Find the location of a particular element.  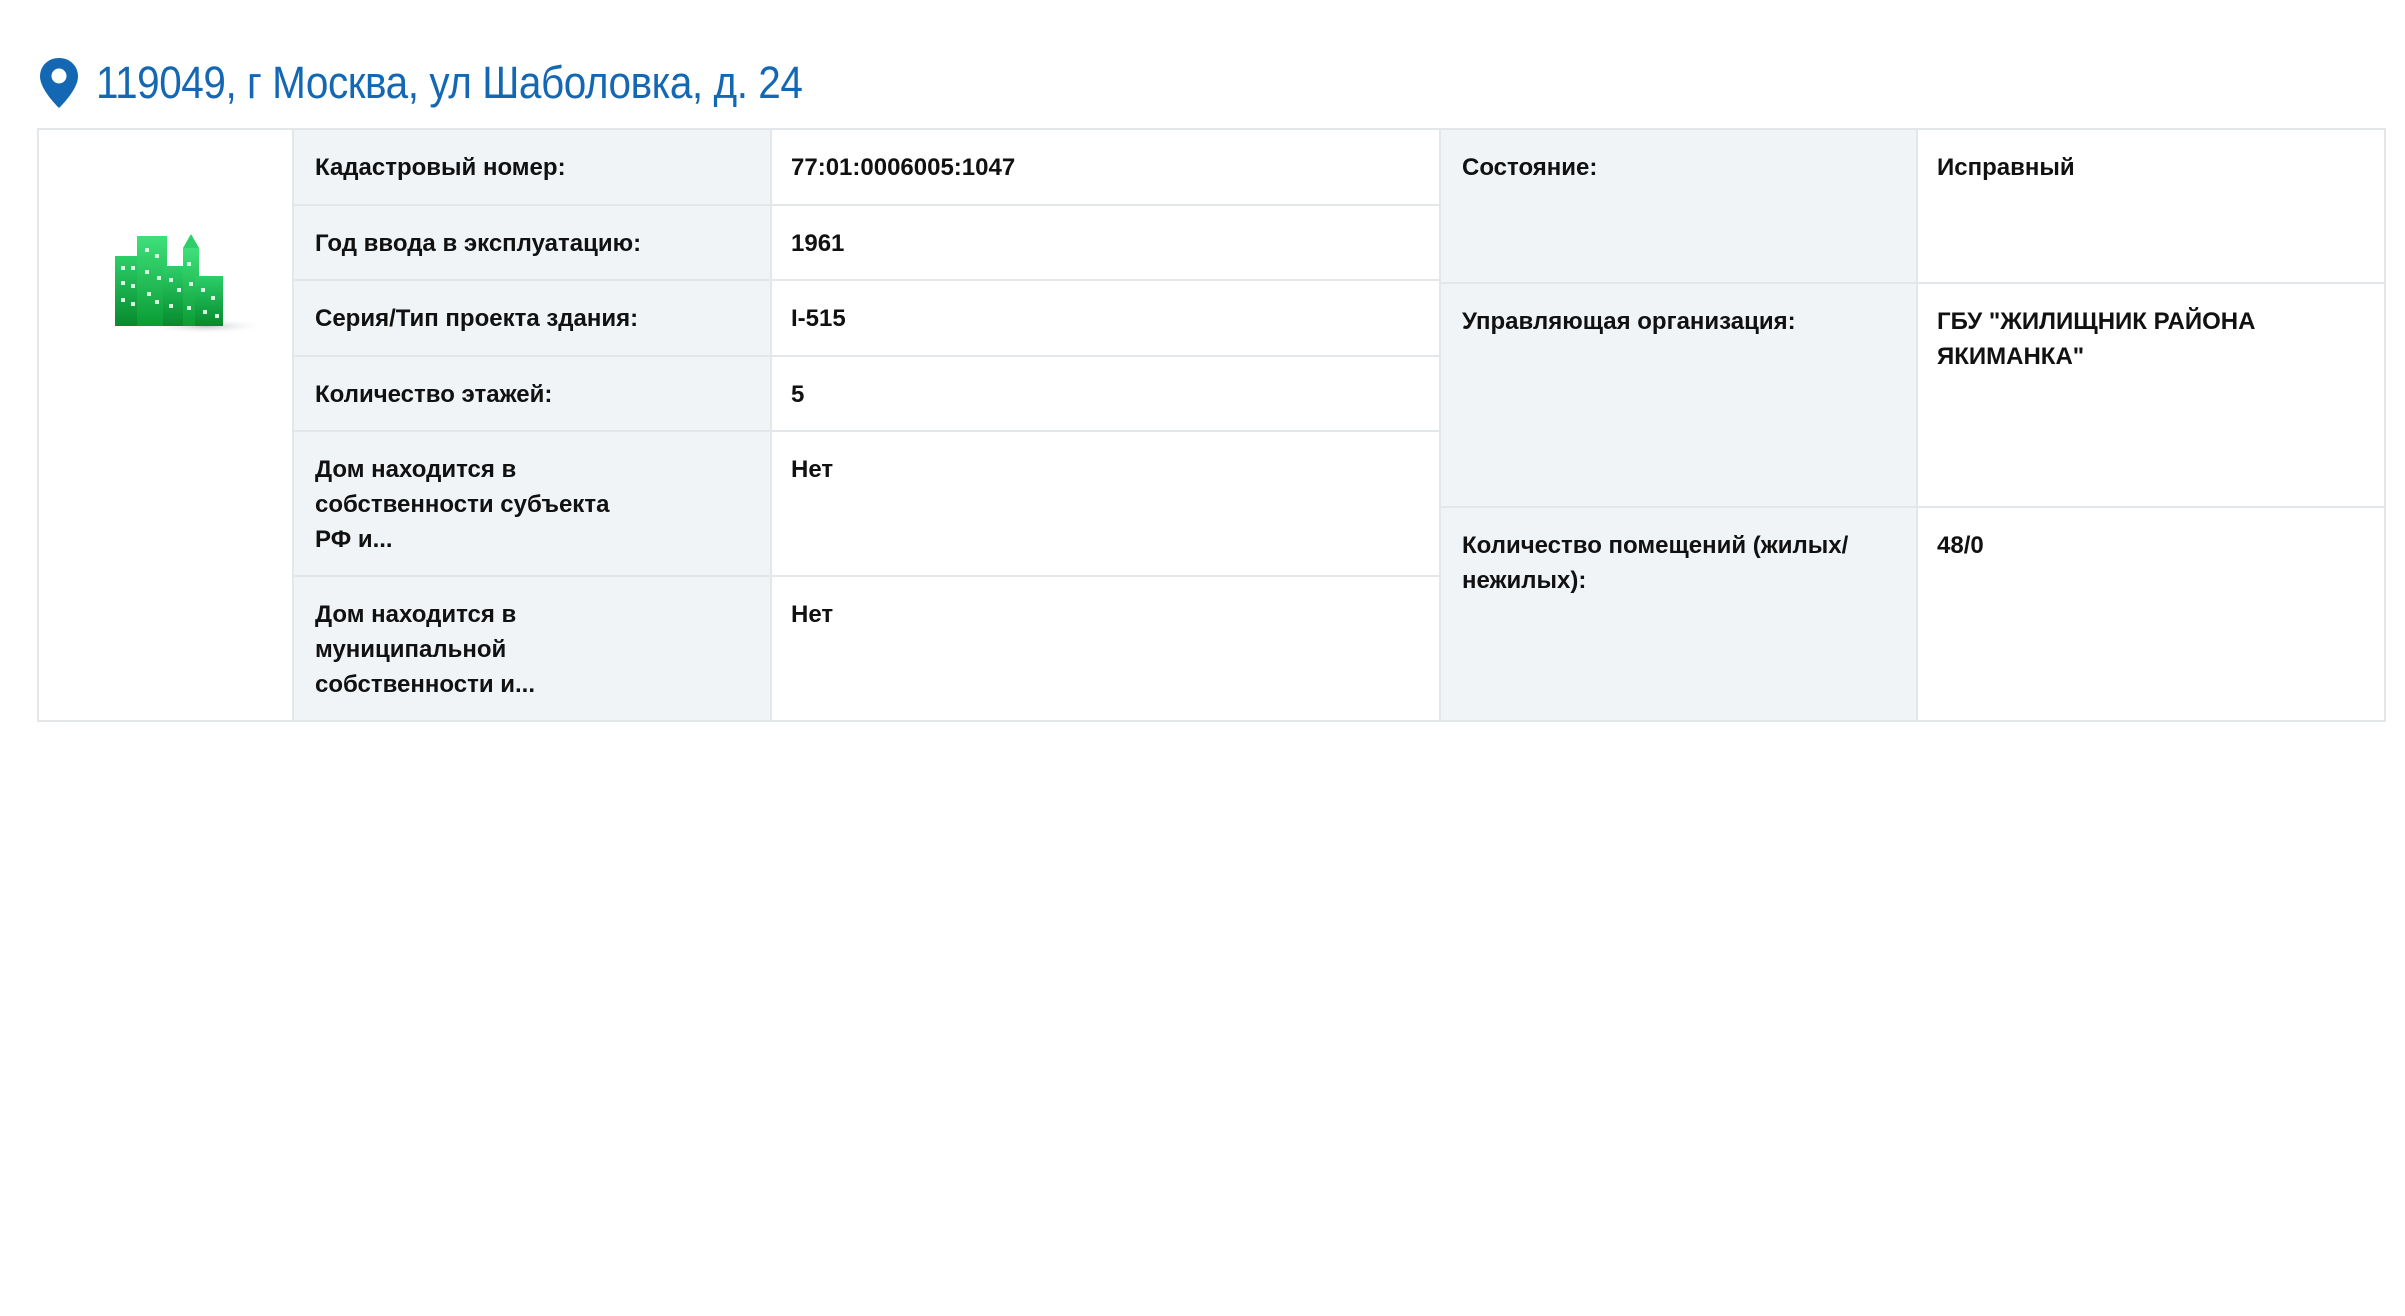

page-header: 119049, г Москва, ул Шаболовка, д. 24 is located at coordinates (459, 83).